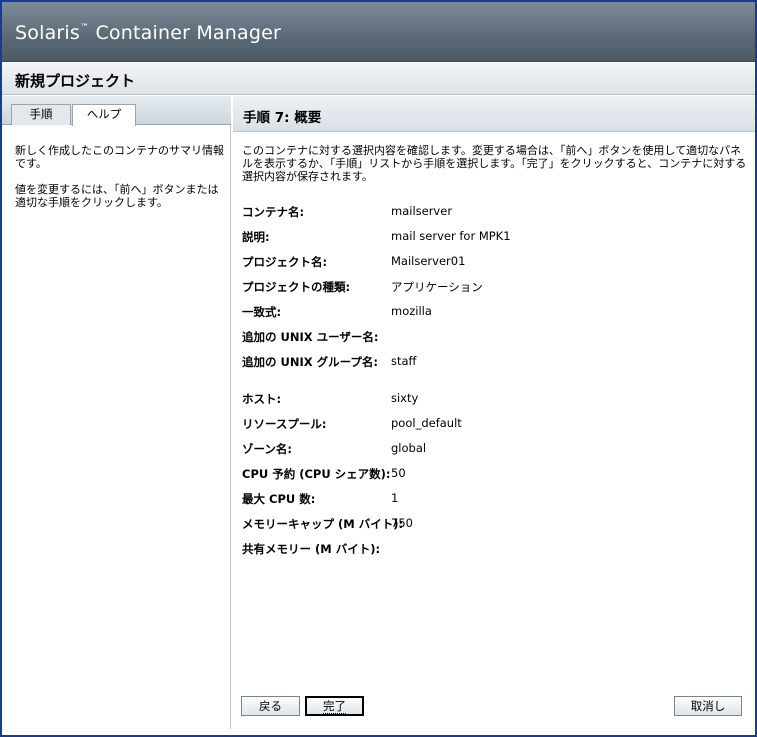  Describe the element at coordinates (285, 262) in the screenshot. I see `summary-label: プロジェクト名:` at that location.